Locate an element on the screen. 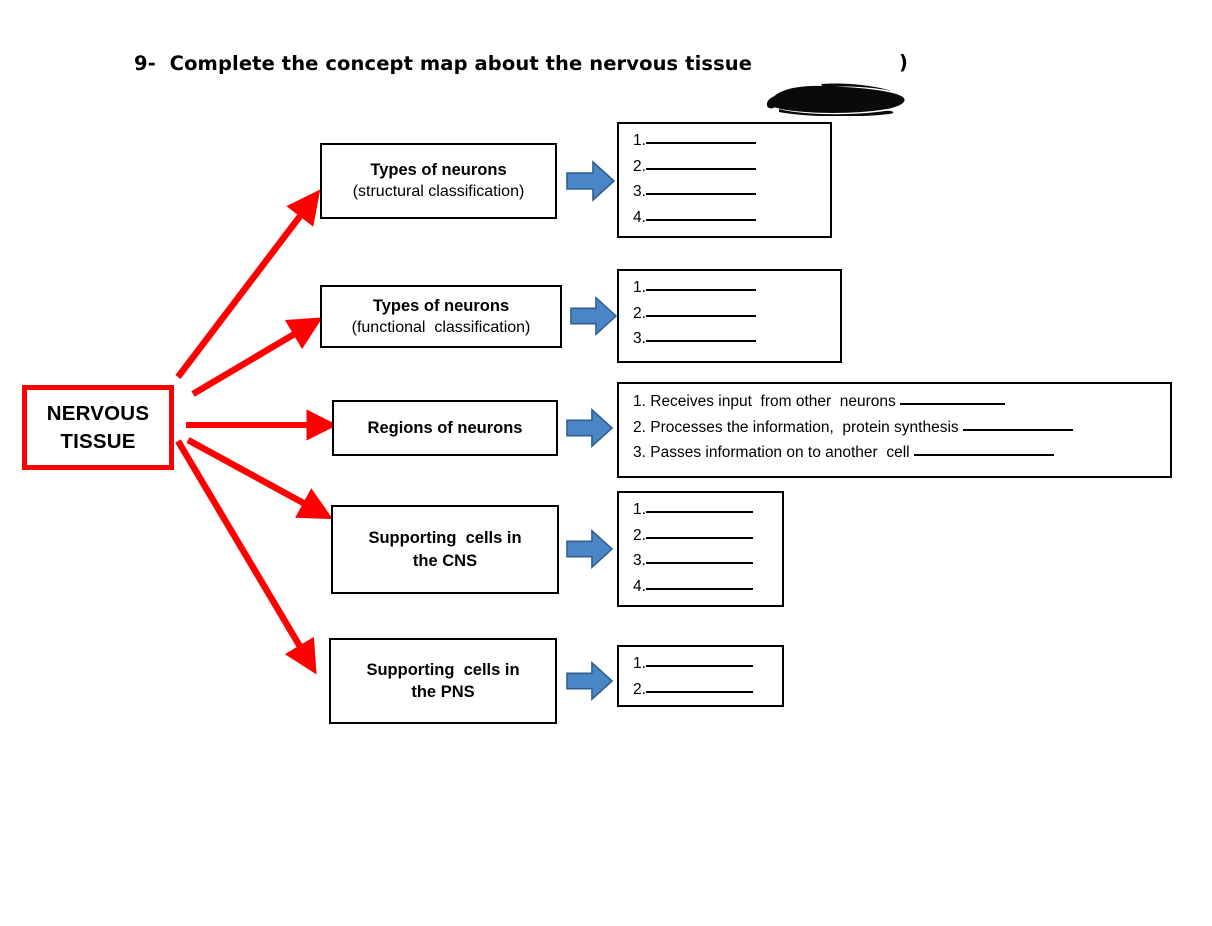 This screenshot has width=1212, height=926. category-title-pns: Supporting cells in is located at coordinates (443, 669).